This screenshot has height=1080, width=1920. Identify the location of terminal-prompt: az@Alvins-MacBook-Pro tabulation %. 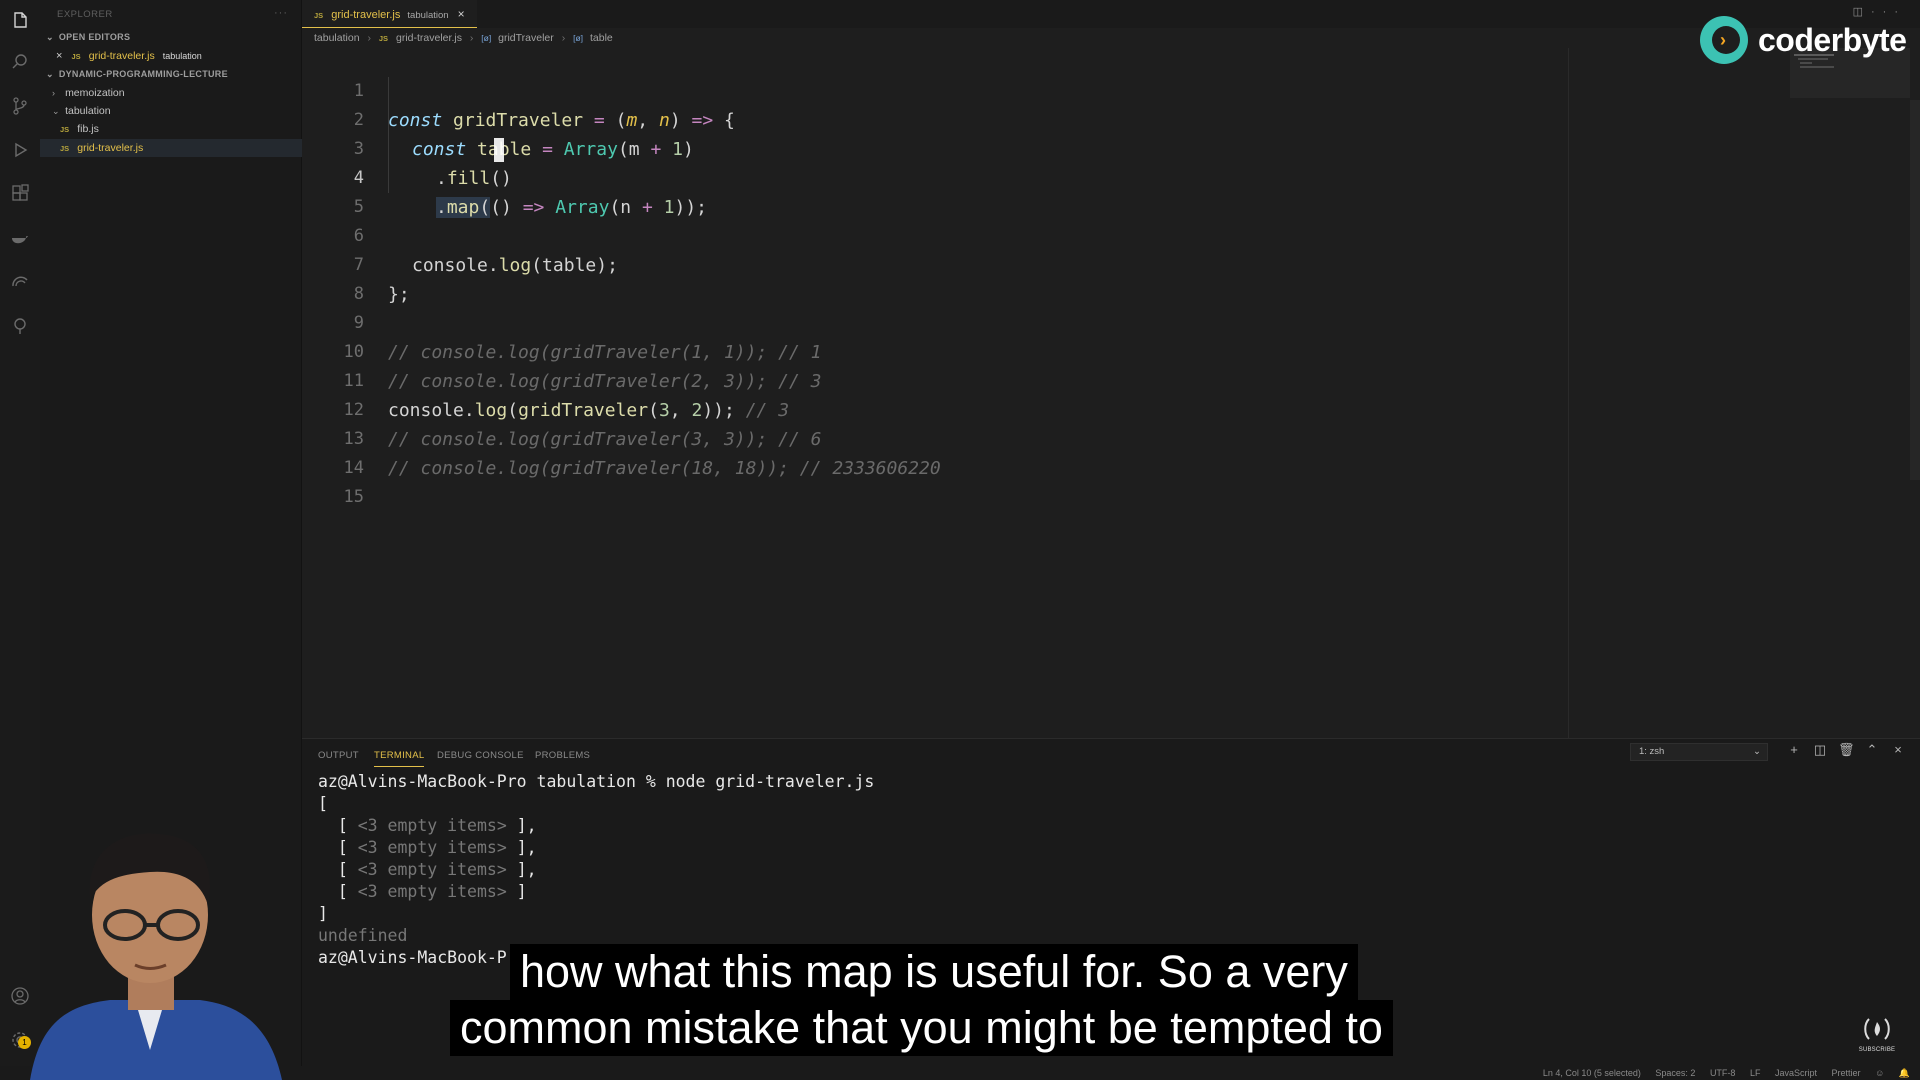
(492, 781).